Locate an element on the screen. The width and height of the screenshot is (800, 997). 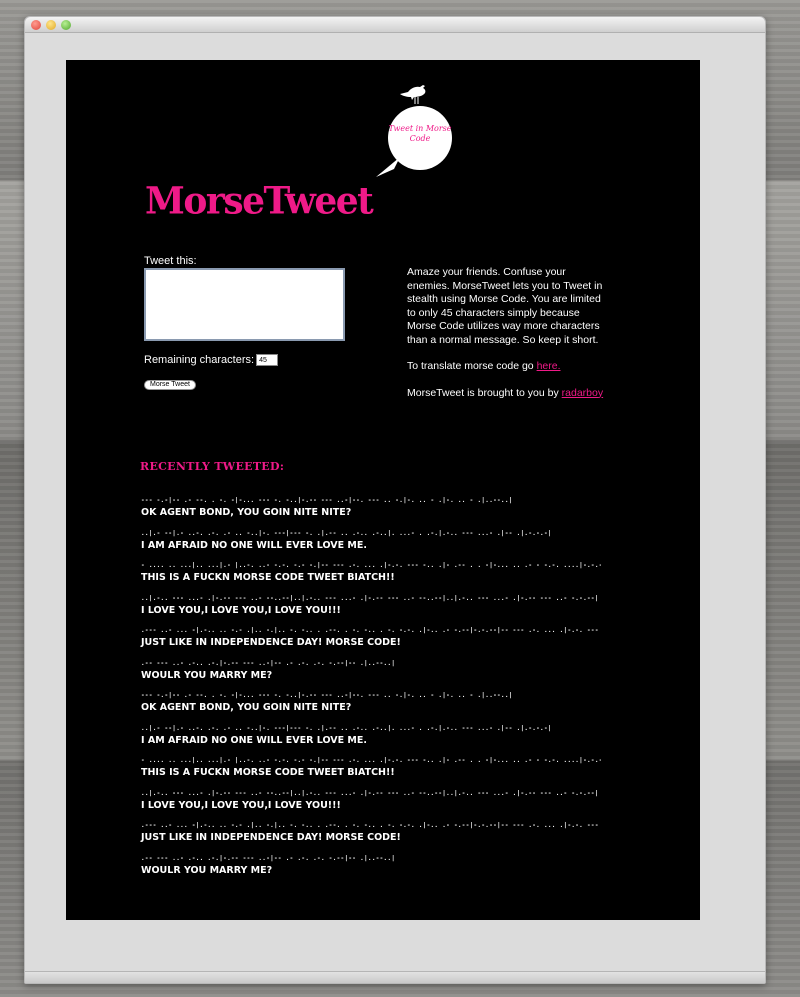
remaining-characters: Remaining characters: 45 is located at coordinates (211, 360).